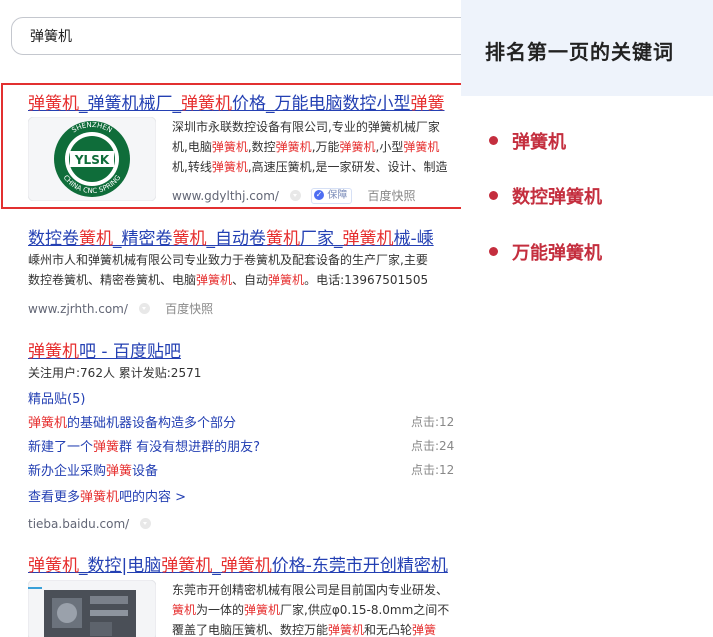  Describe the element at coordinates (189, 309) in the screenshot. I see `result-2-snapshot-link: 百度快照` at that location.